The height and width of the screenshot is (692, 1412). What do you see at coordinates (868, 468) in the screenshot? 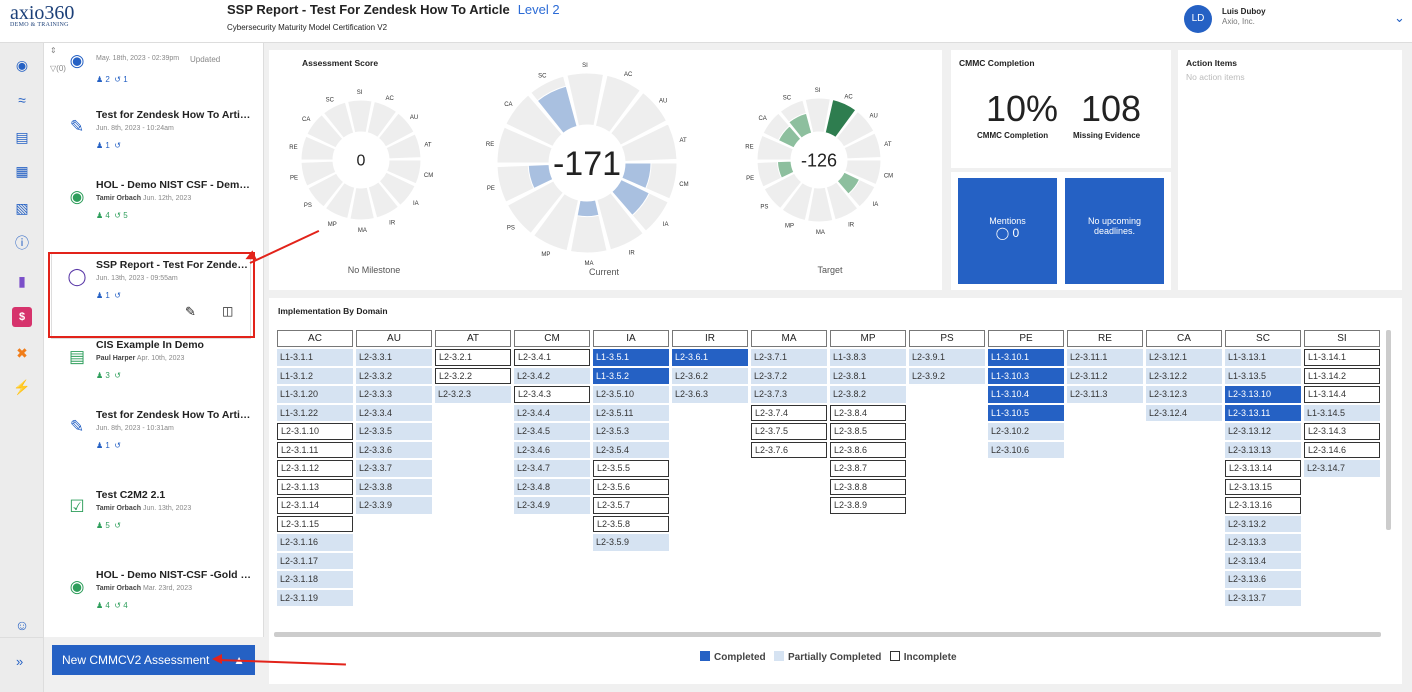
I see `practice-cell: L2-3.8.7` at bounding box center [868, 468].